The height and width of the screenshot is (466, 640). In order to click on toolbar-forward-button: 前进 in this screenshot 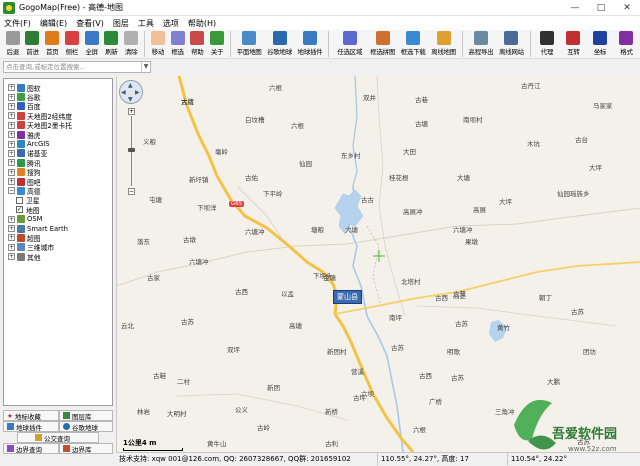, I will do `click(32, 43)`.